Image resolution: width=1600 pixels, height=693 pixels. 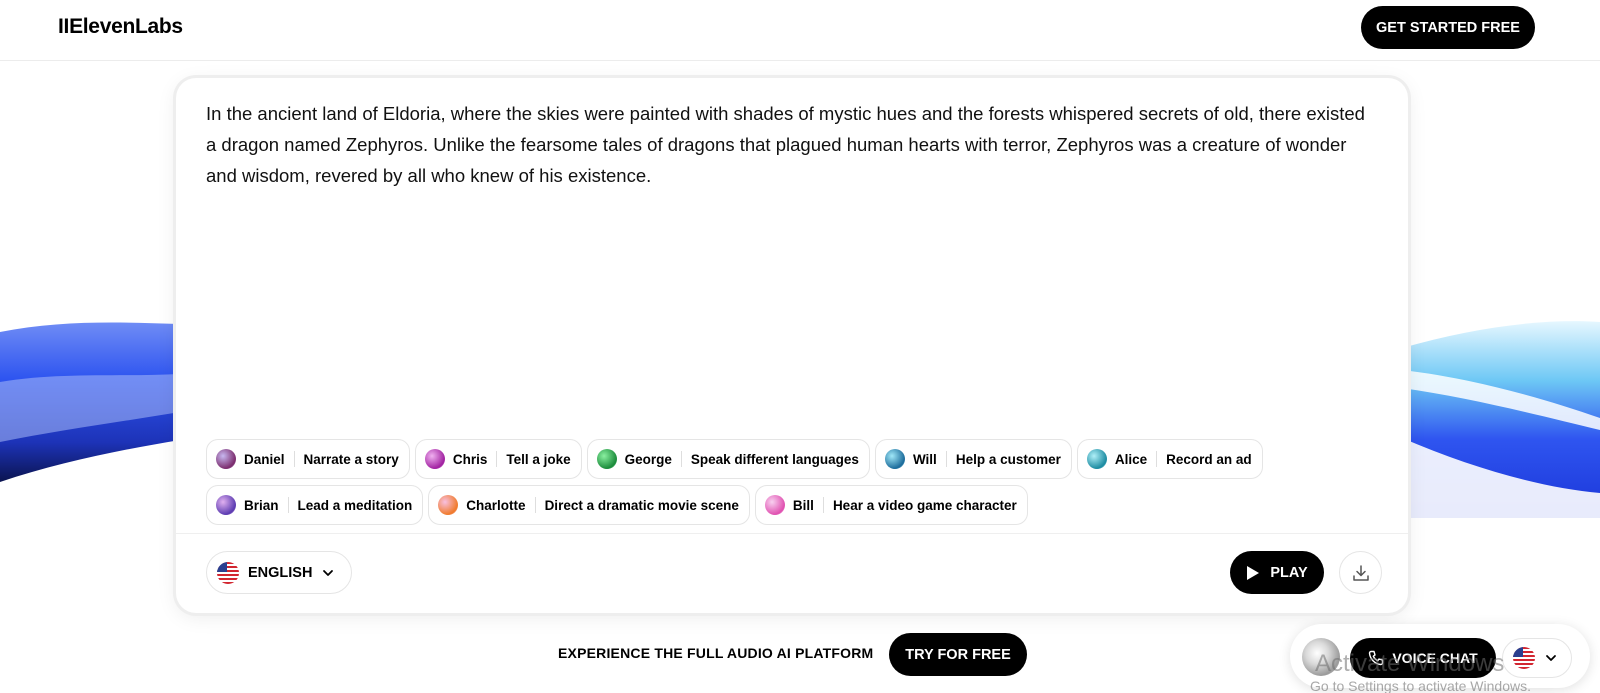 I want to click on download-button, so click(x=1360, y=572).